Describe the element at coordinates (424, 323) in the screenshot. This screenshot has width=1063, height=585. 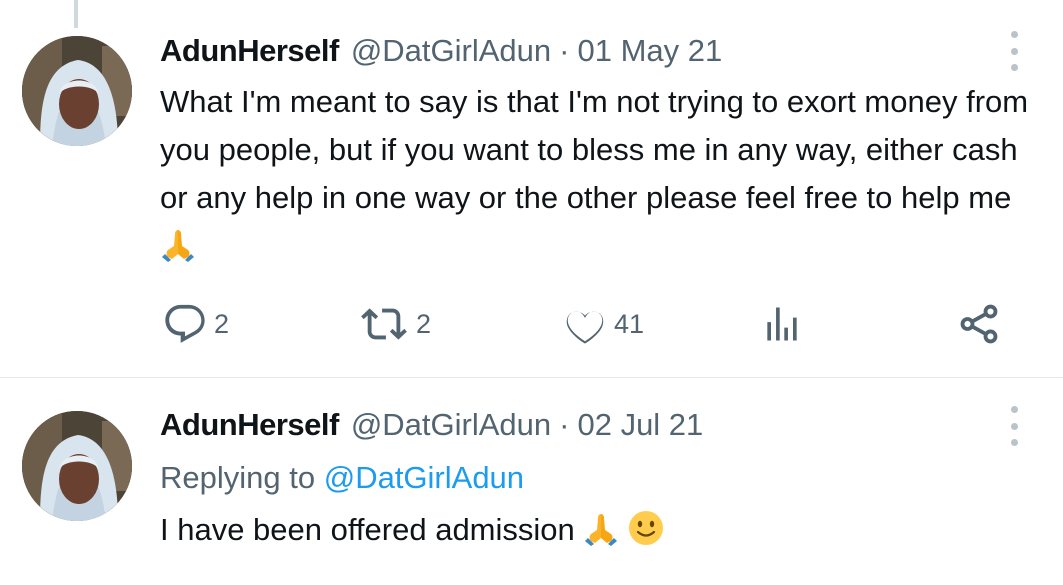
I see `retweet-count: 2` at that location.